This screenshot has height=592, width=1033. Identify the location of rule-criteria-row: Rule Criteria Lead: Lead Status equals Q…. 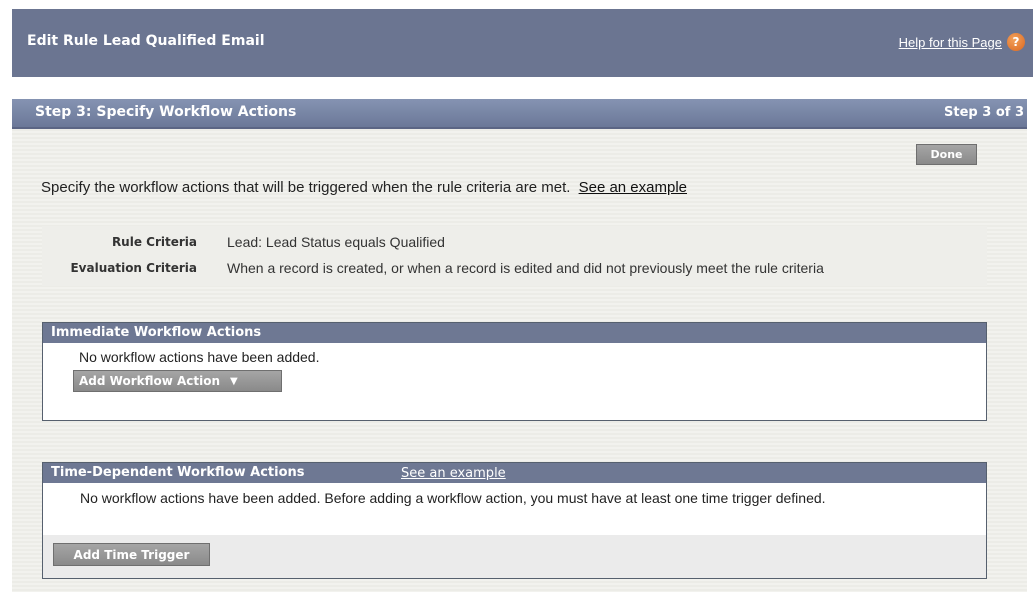
(514, 244).